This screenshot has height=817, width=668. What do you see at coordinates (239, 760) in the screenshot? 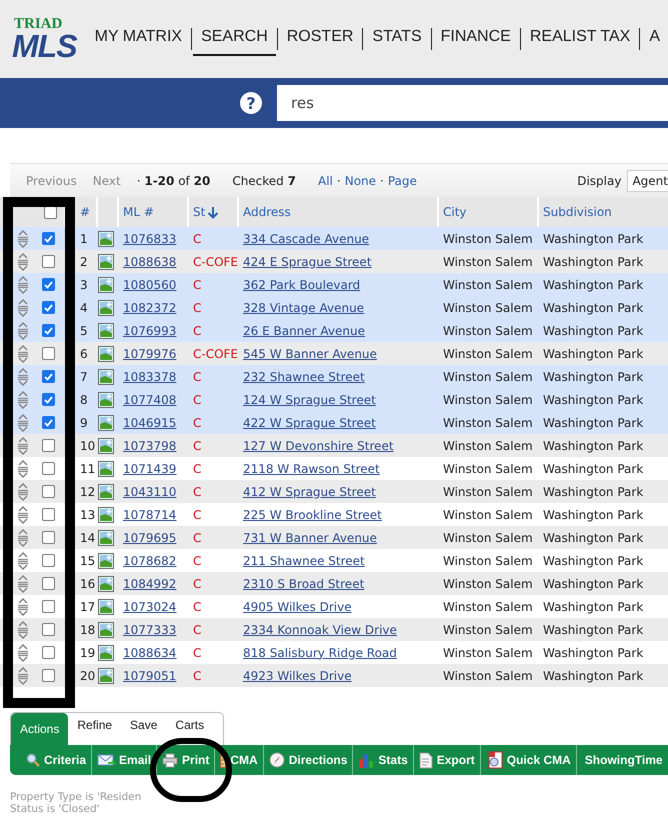
I see `action-button: CMA` at bounding box center [239, 760].